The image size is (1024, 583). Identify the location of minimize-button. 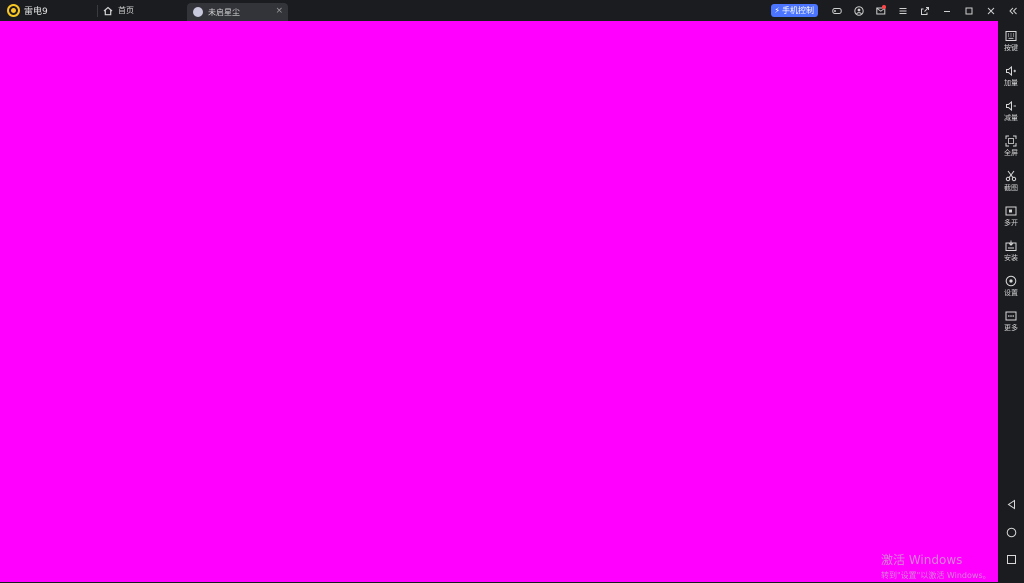
(947, 10).